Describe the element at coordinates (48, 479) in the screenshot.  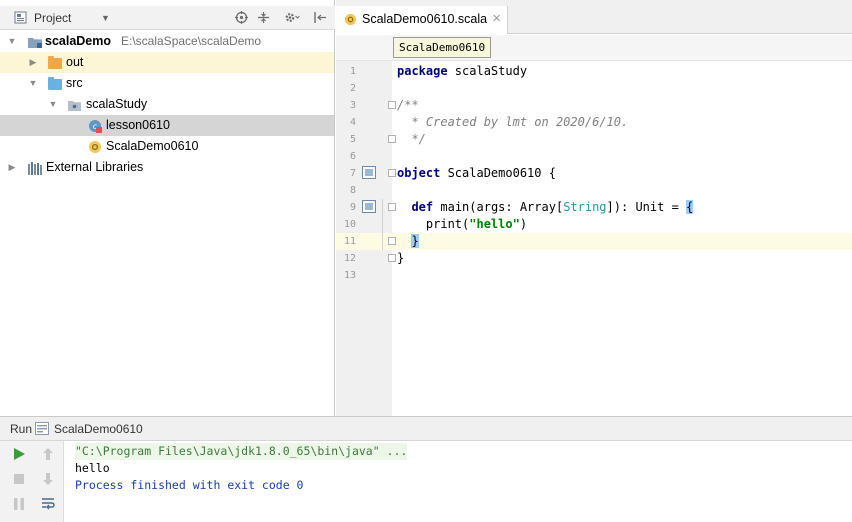
I see `arrow-down-icon` at that location.